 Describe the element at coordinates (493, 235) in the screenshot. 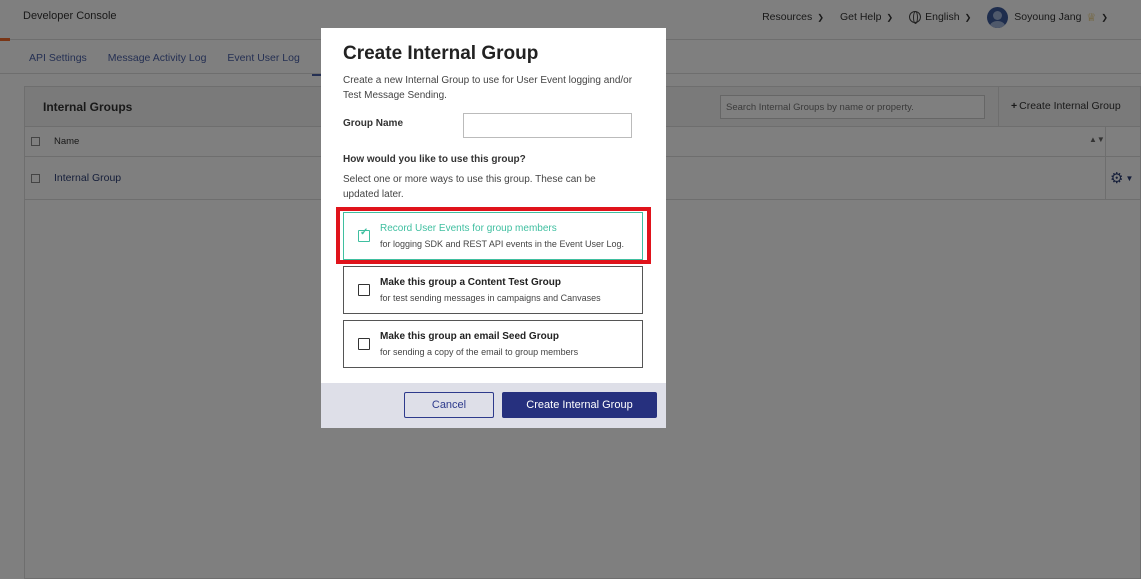

I see `highlight-annotation-box` at that location.